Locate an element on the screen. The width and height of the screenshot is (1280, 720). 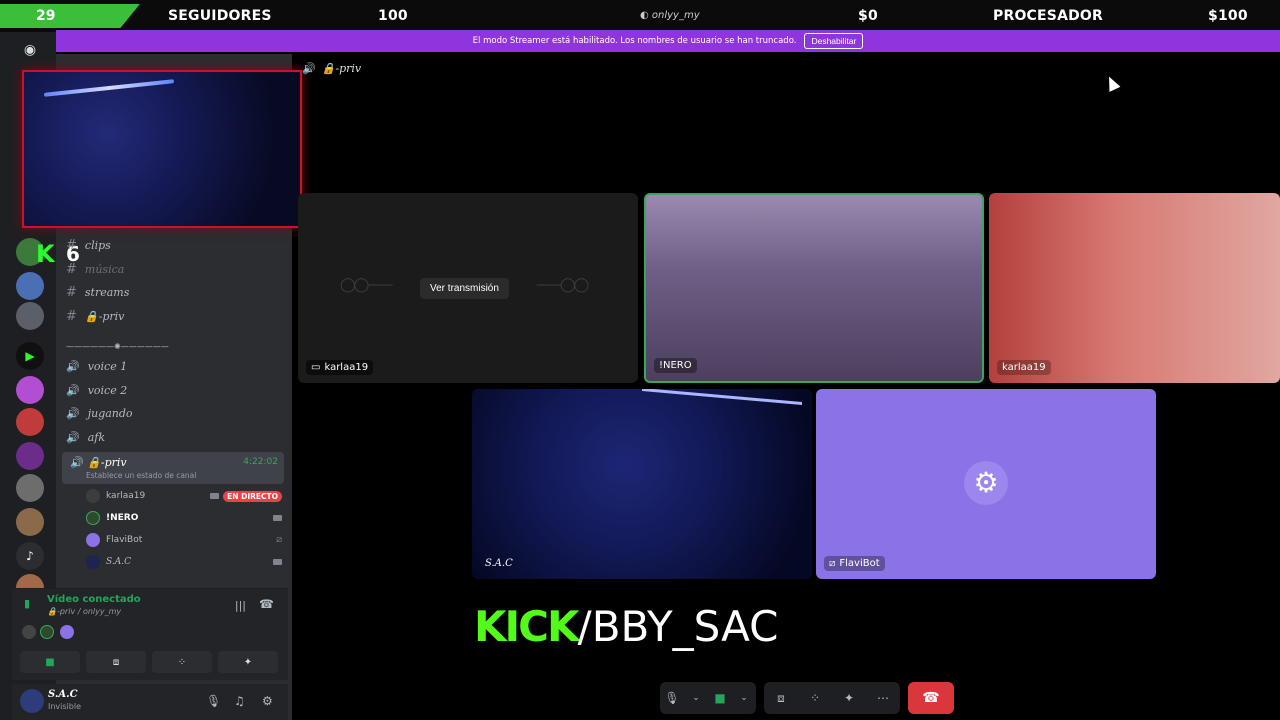
camera-button: ■ is located at coordinates (50, 662).